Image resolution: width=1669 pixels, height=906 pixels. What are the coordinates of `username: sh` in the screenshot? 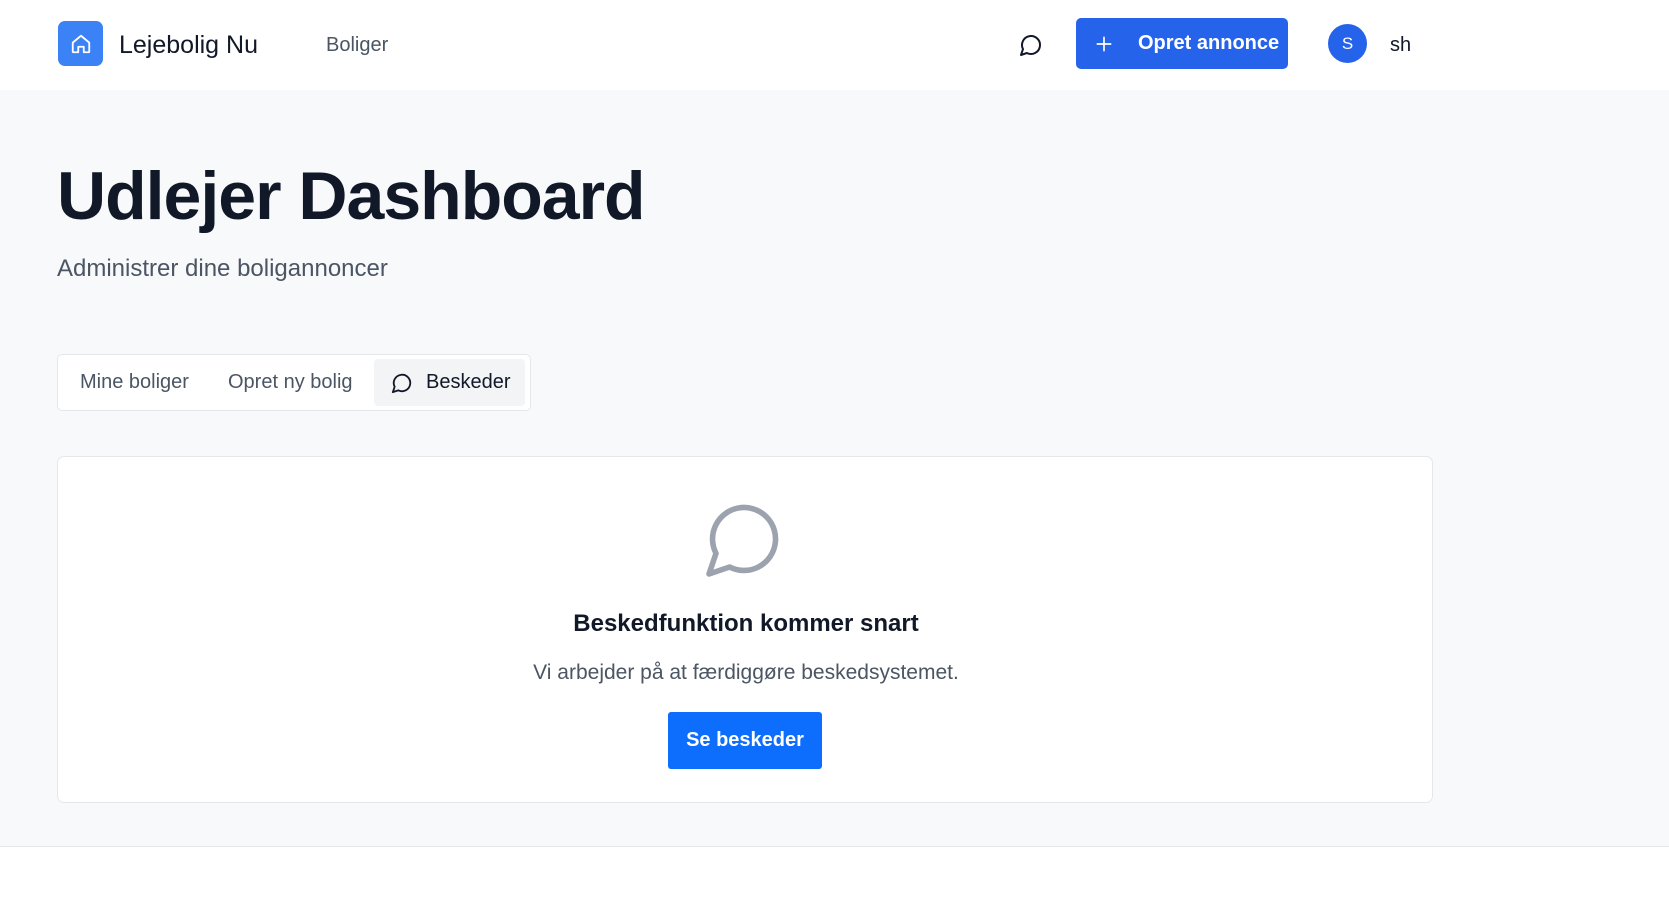 It's located at (1400, 45).